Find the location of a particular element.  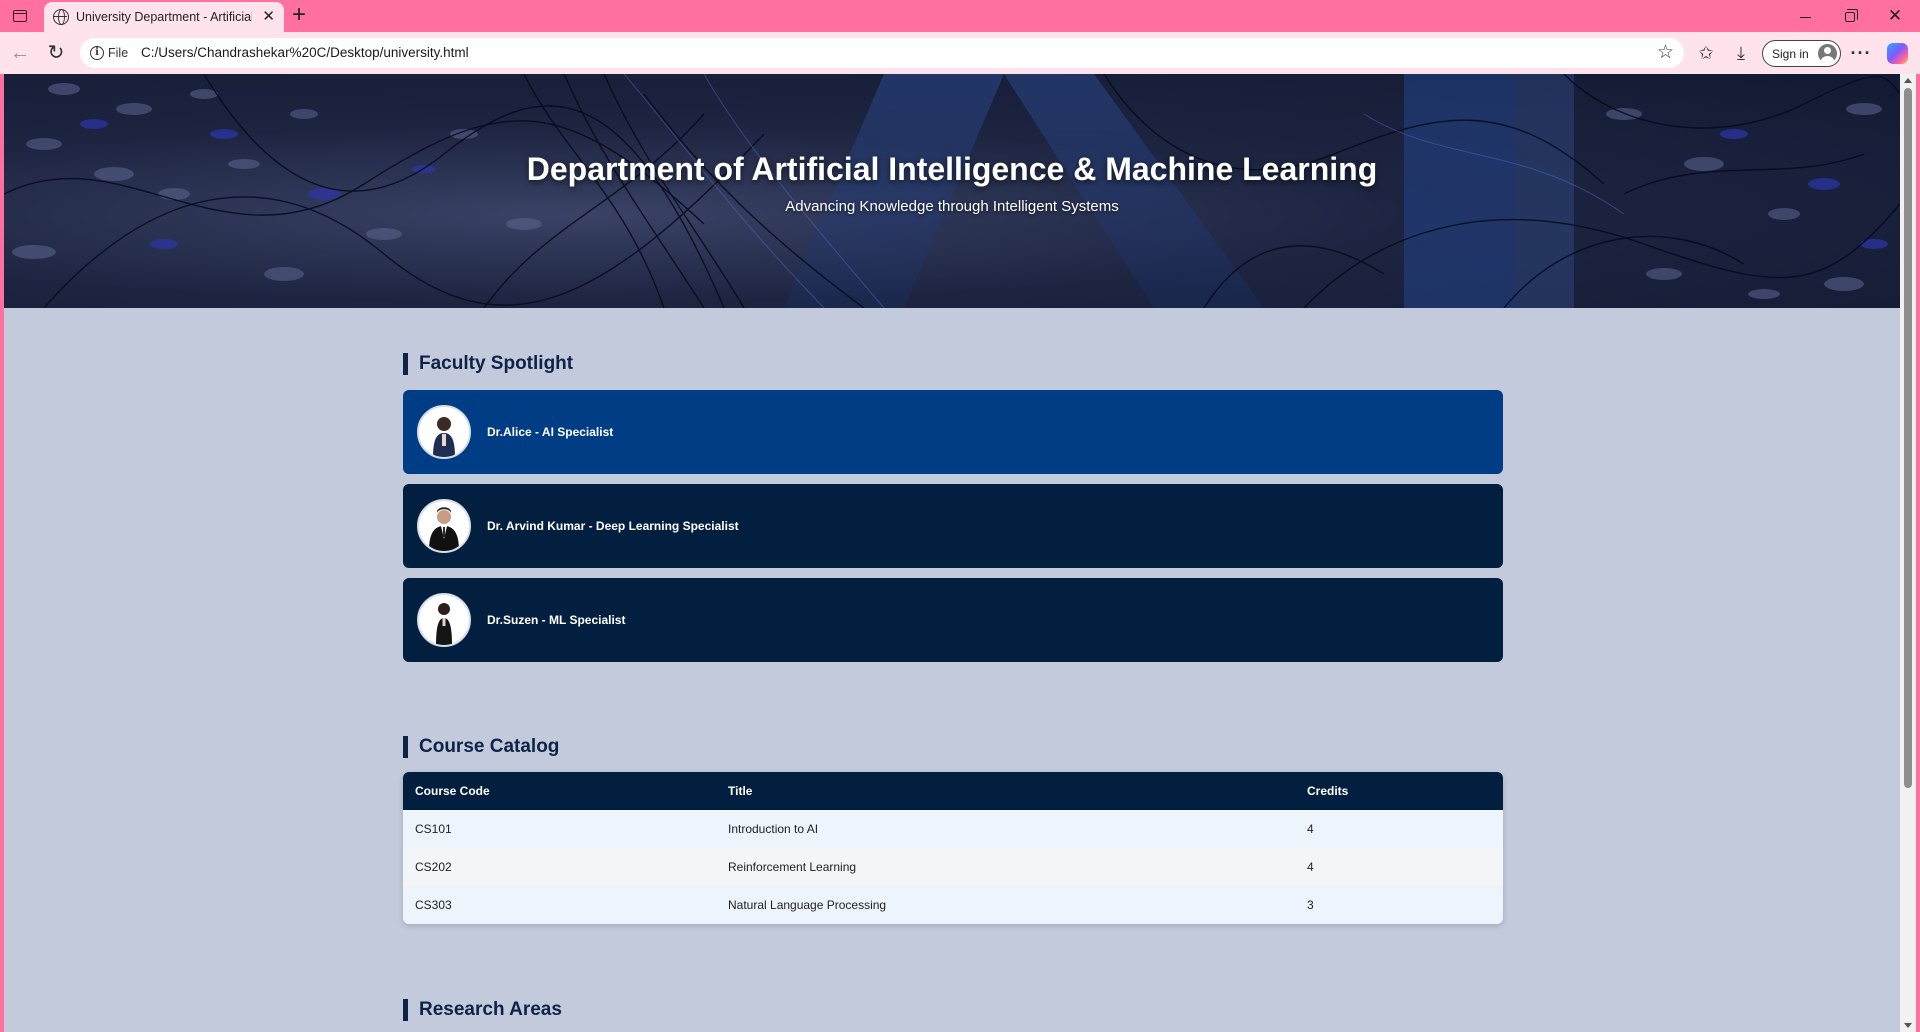

faculty-card: Dr.Suzen - ML Specialist is located at coordinates (953, 620).